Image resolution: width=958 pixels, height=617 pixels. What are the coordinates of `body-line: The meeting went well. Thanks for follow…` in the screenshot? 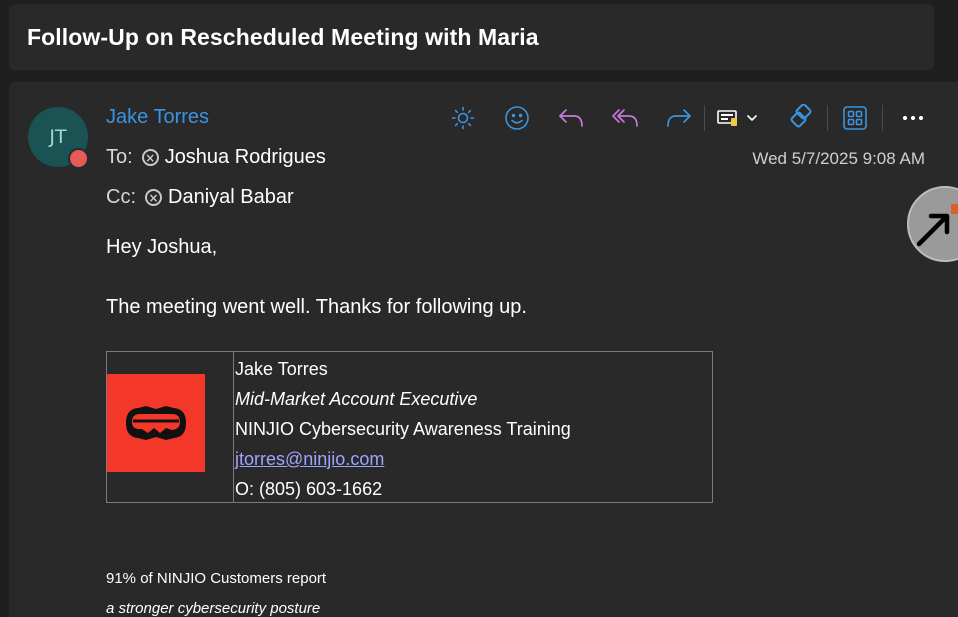 It's located at (316, 307).